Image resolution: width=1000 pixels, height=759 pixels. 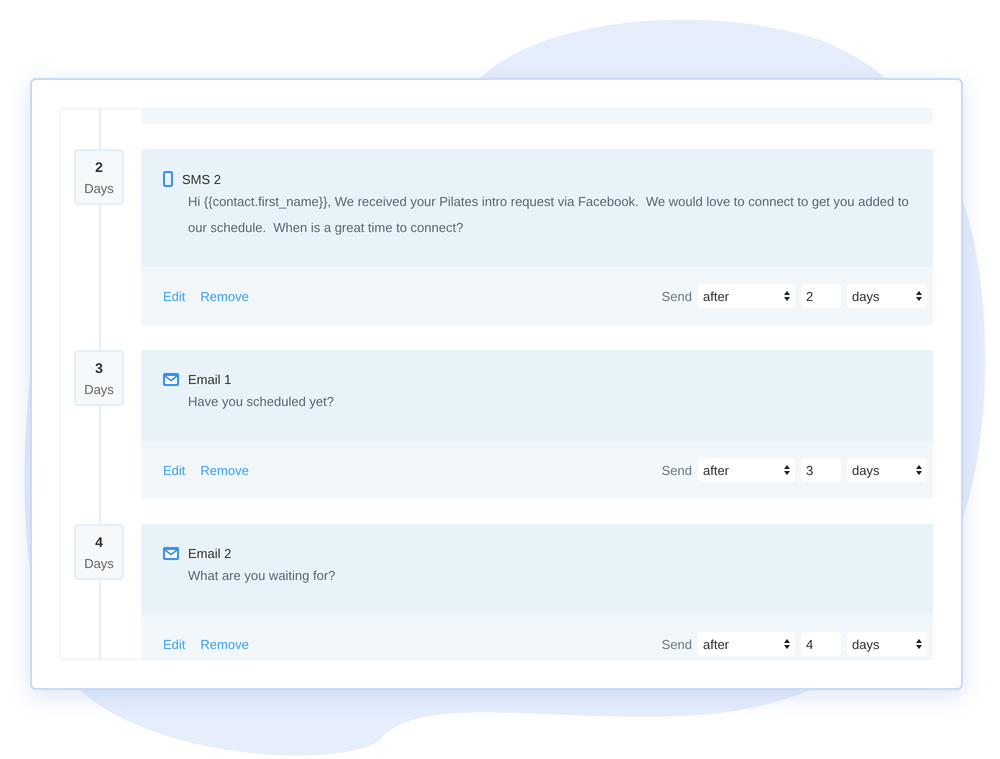 What do you see at coordinates (168, 179) in the screenshot?
I see `phone-icon` at bounding box center [168, 179].